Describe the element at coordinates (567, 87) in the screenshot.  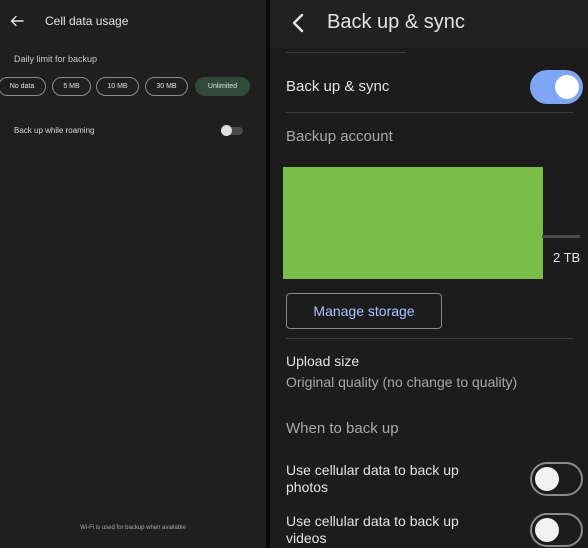
I see `backup-sync-toggle-thumb` at that location.